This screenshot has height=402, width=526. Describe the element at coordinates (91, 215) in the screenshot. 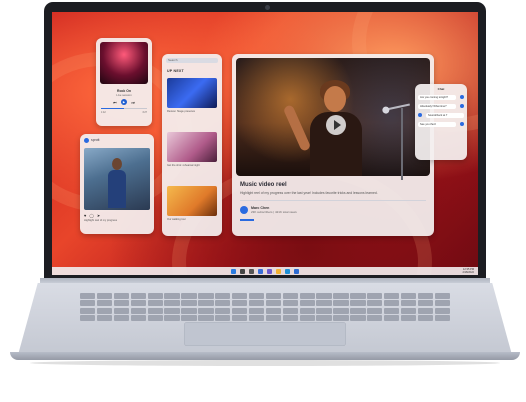

I see `comment-icon: ◯` at that location.